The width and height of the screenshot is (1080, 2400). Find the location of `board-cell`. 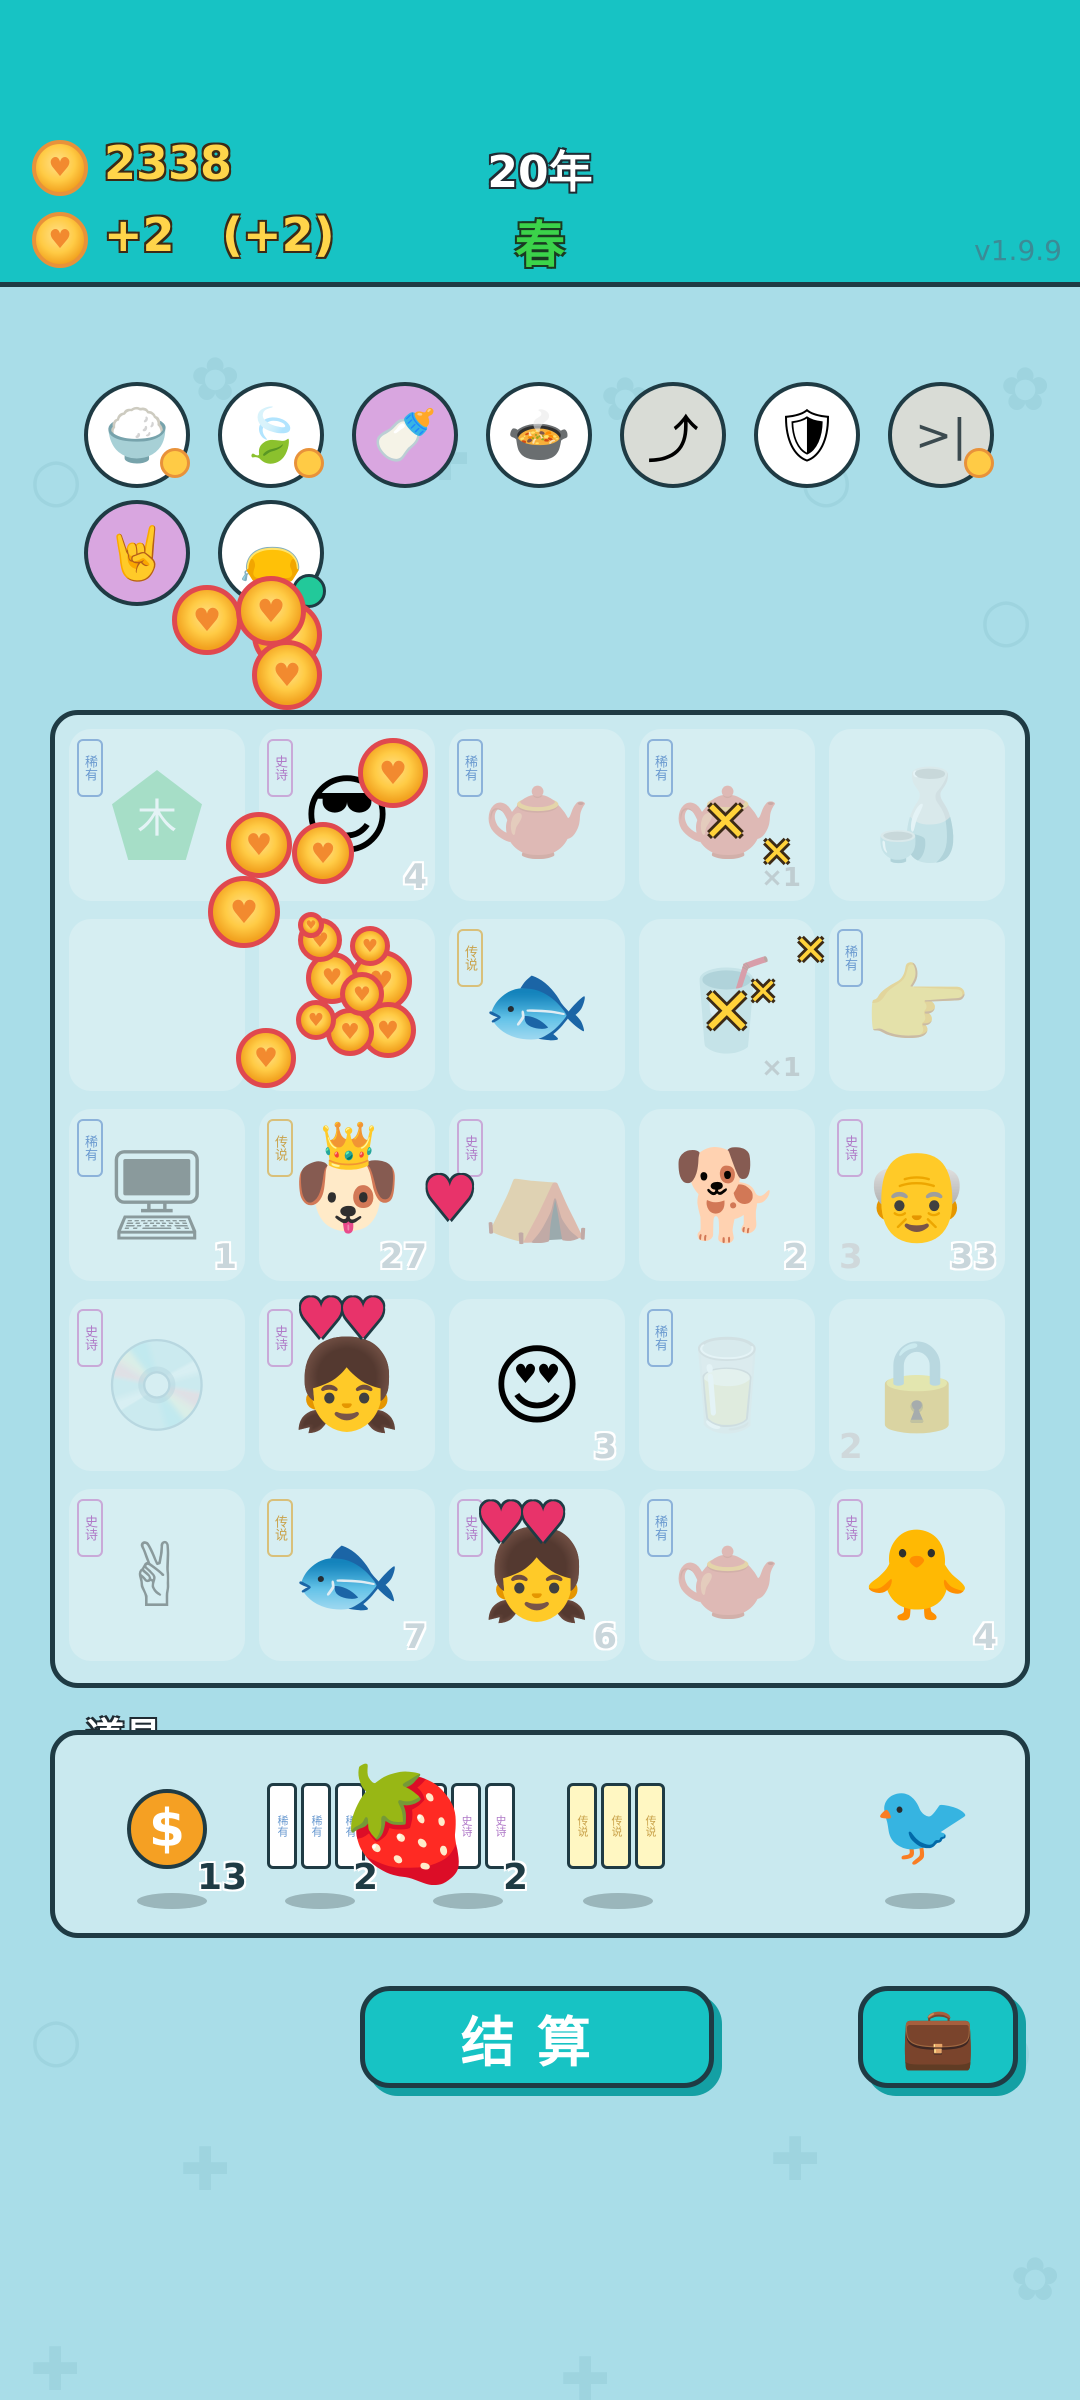

board-cell is located at coordinates (157, 1005).